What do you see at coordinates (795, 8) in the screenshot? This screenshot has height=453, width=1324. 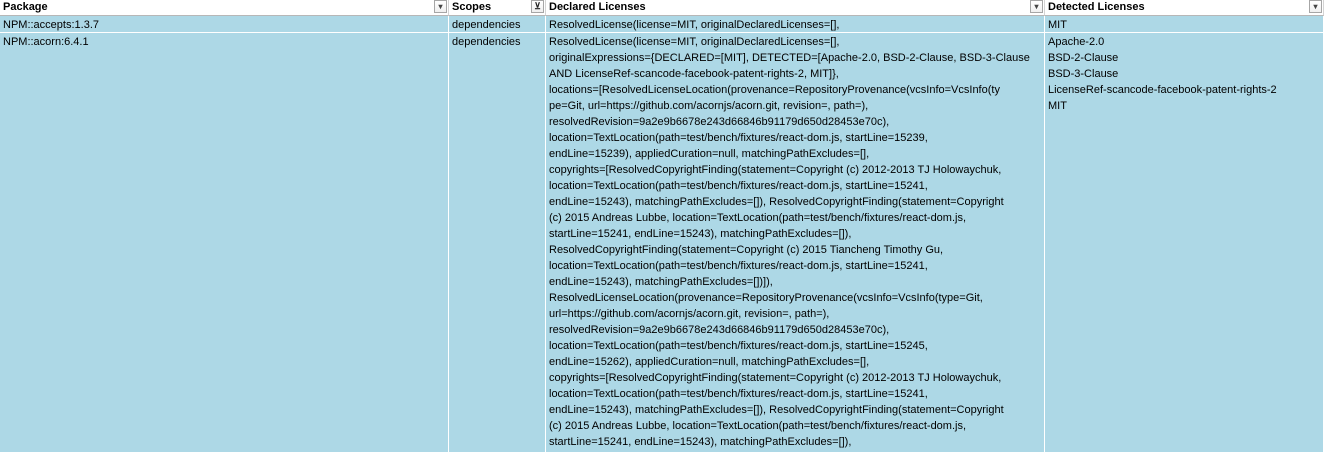 I see `column-header-declared-licenses: Declared Licenses ▾` at bounding box center [795, 8].